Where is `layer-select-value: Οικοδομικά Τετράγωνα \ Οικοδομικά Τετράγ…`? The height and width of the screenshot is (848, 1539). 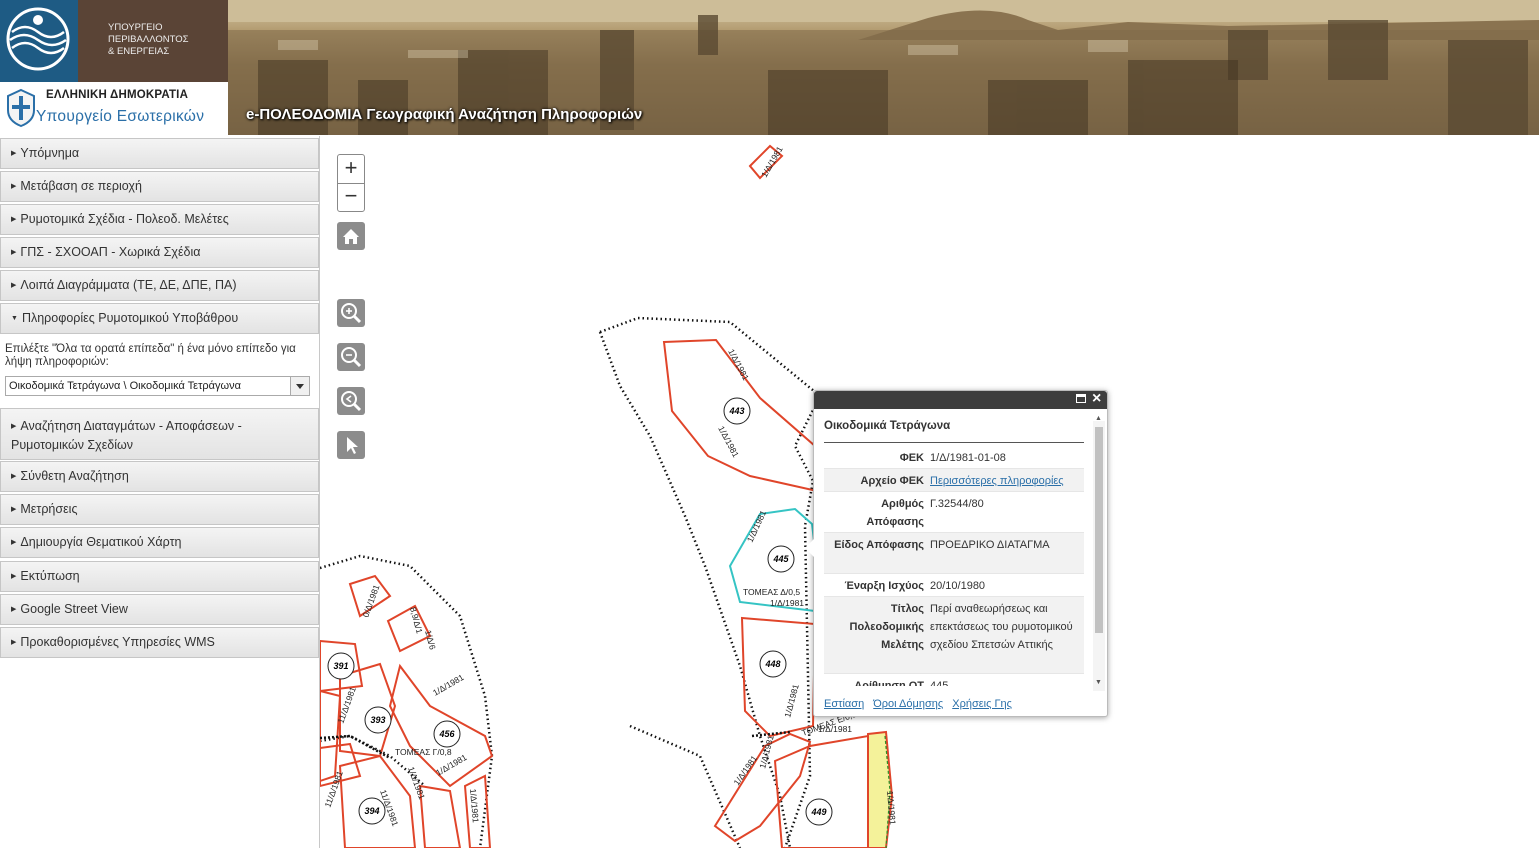
layer-select-value: Οικοδομικά Τετράγωνα \ Οικοδομικά Τετράγ… is located at coordinates (125, 386).